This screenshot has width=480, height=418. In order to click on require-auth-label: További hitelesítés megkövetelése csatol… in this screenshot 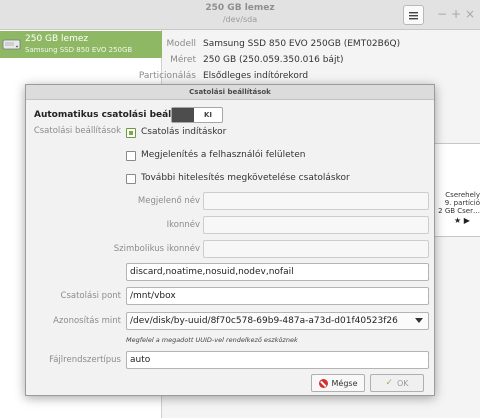, I will do `click(245, 178)`.